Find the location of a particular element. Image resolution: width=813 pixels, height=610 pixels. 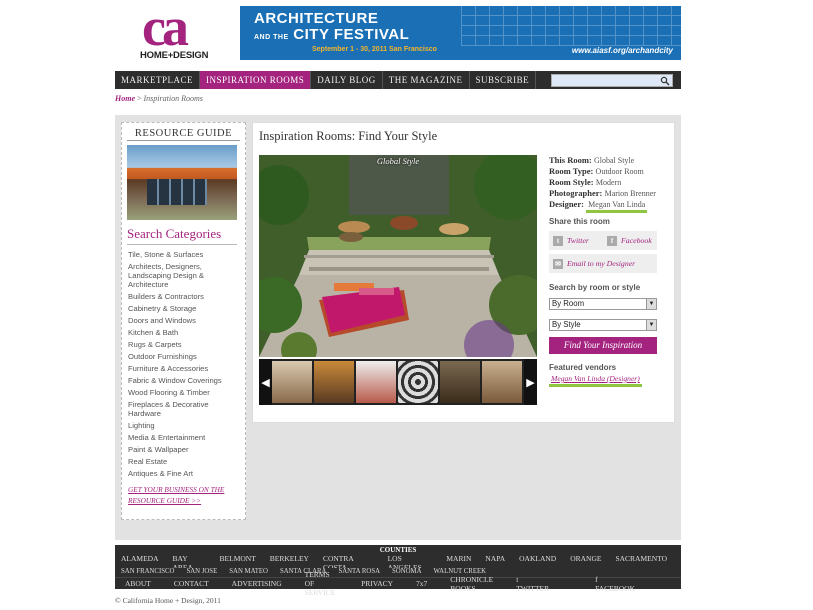

breadcrumb-current: Inspiration Rooms is located at coordinates (173, 98).